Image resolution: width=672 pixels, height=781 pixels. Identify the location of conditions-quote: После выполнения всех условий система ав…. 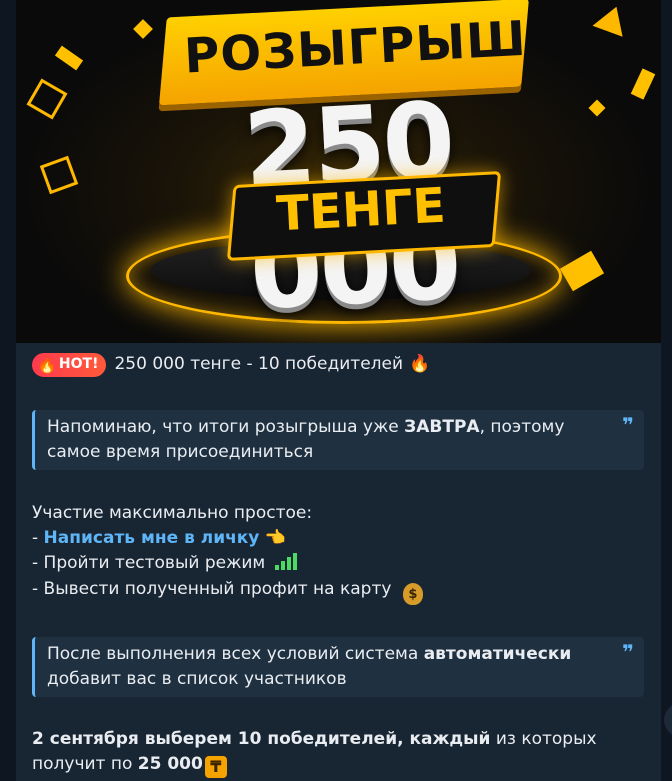
(338, 667).